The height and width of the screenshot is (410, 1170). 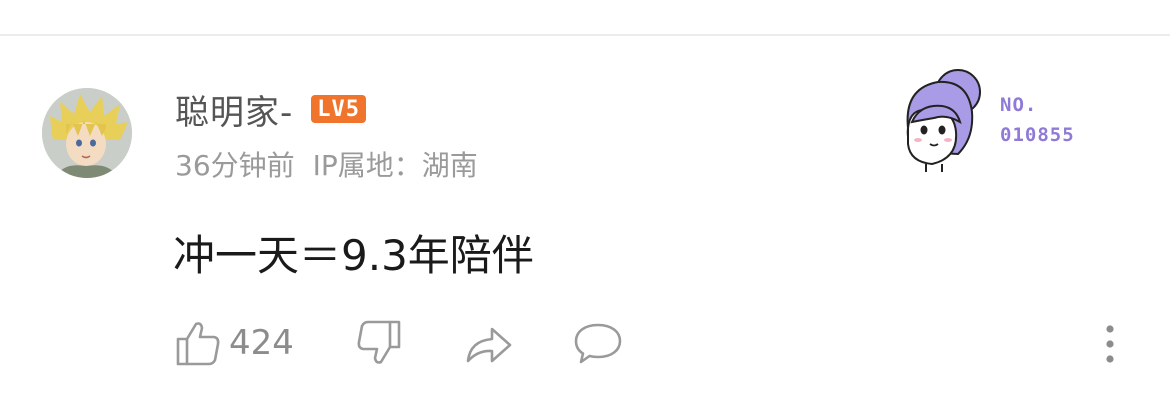 I want to click on dislike-button, so click(x=379, y=343).